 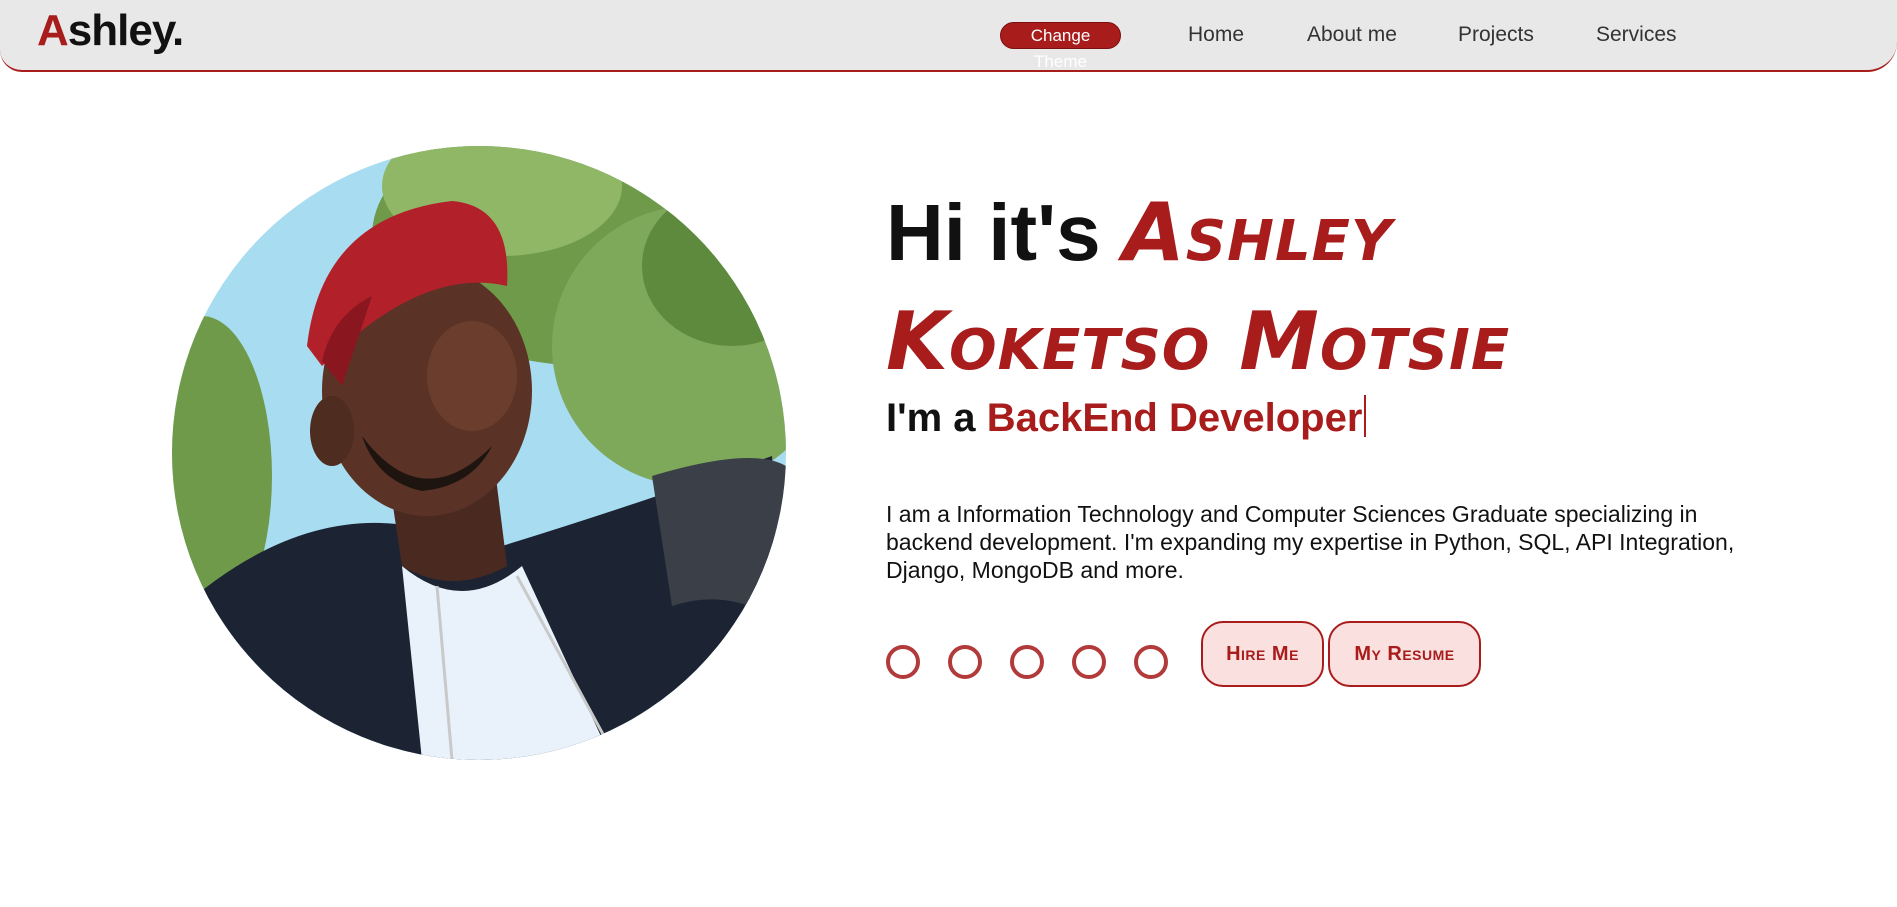 What do you see at coordinates (1216, 35) in the screenshot?
I see `nav-link-home: Home` at bounding box center [1216, 35].